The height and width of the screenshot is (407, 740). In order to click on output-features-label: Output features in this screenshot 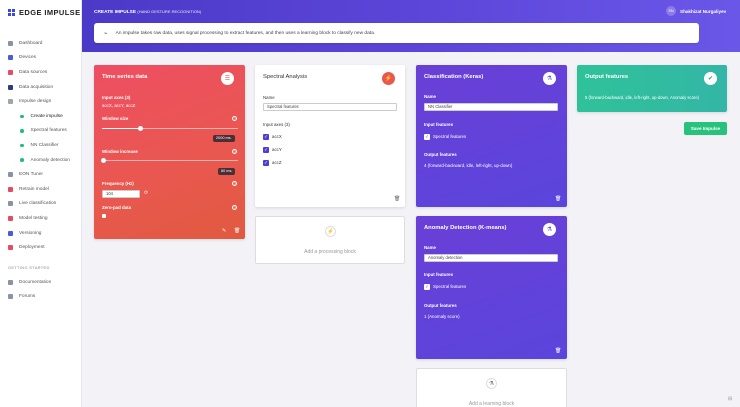, I will do `click(440, 305)`.